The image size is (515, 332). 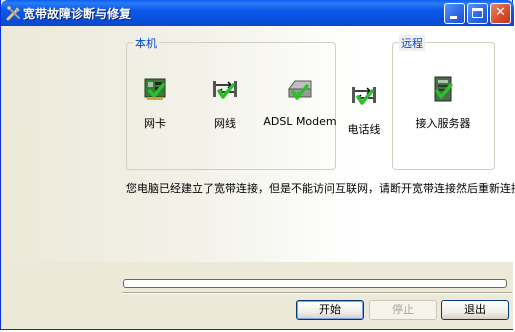 I want to click on status-message: 您电脑已经建立了宽带连接，但是不能访问互联网，请断开宽带连接然后重新连接。, so click(x=320, y=188).